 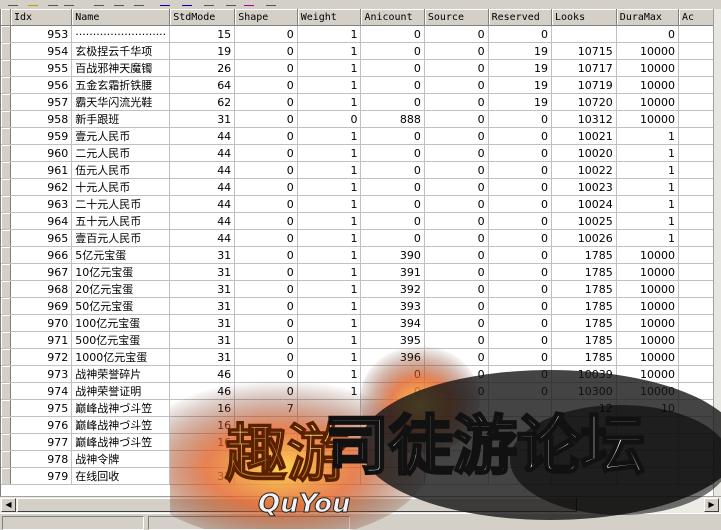 What do you see at coordinates (392, 17) in the screenshot?
I see `column-header: Anicount` at bounding box center [392, 17].